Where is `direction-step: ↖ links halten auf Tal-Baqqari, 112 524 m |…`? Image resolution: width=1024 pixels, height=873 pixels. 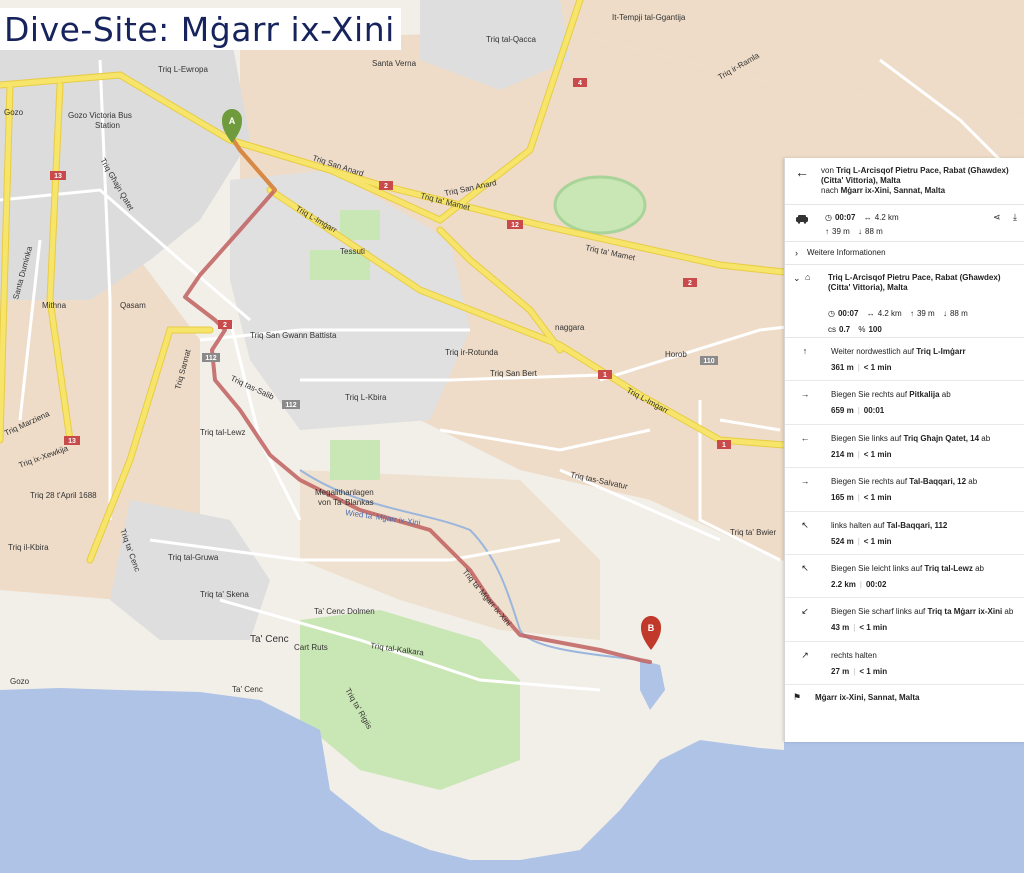
direction-step: ↖ links halten auf Tal-Baqqari, 112 524 m |… is located at coordinates (904, 533).